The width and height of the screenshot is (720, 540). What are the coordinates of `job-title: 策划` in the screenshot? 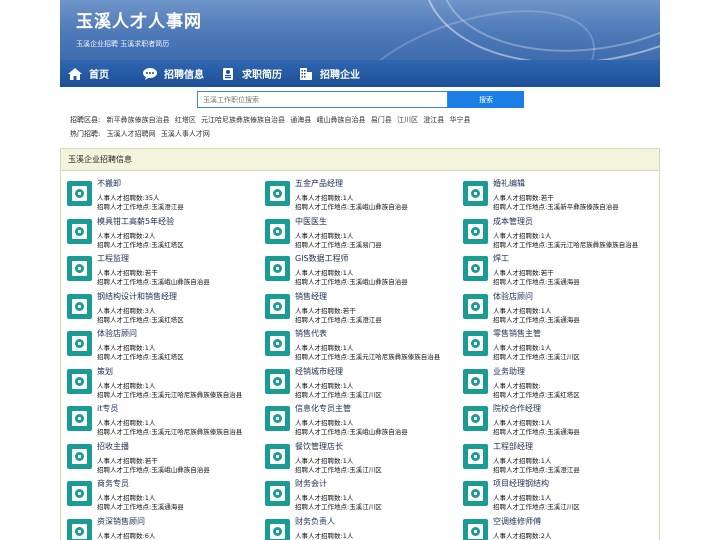 It's located at (105, 371).